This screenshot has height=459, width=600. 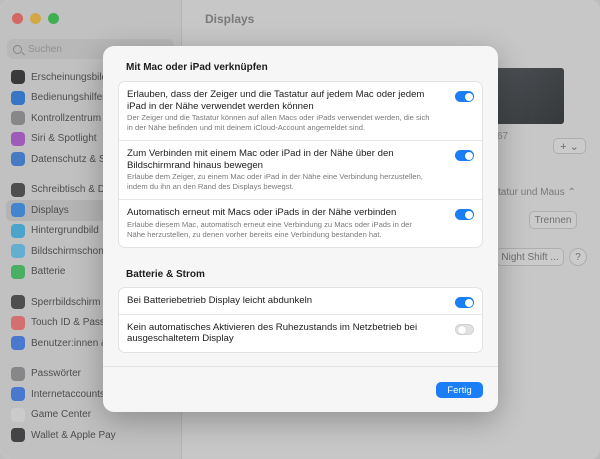 What do you see at coordinates (165, 274) in the screenshot?
I see `section-title-battery: Batterie & Strom` at bounding box center [165, 274].